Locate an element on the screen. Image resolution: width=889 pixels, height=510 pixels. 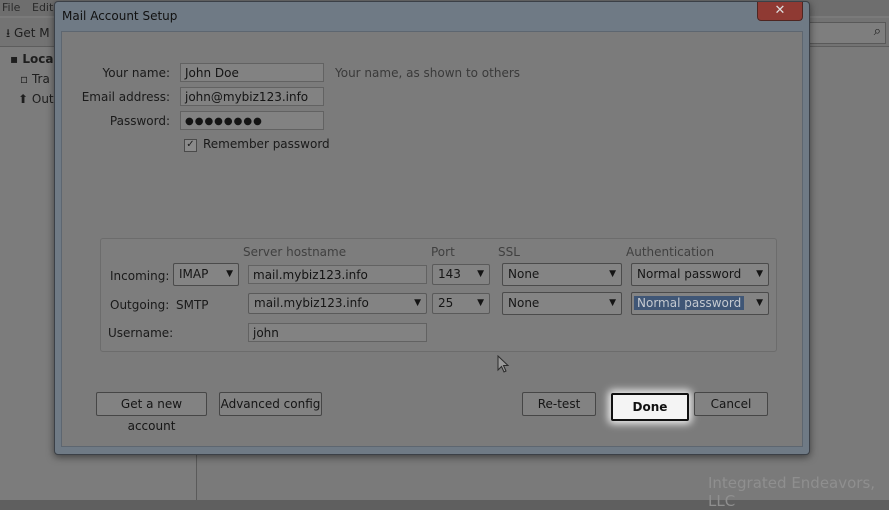
search-input: ⌕ is located at coordinates (843, 33).